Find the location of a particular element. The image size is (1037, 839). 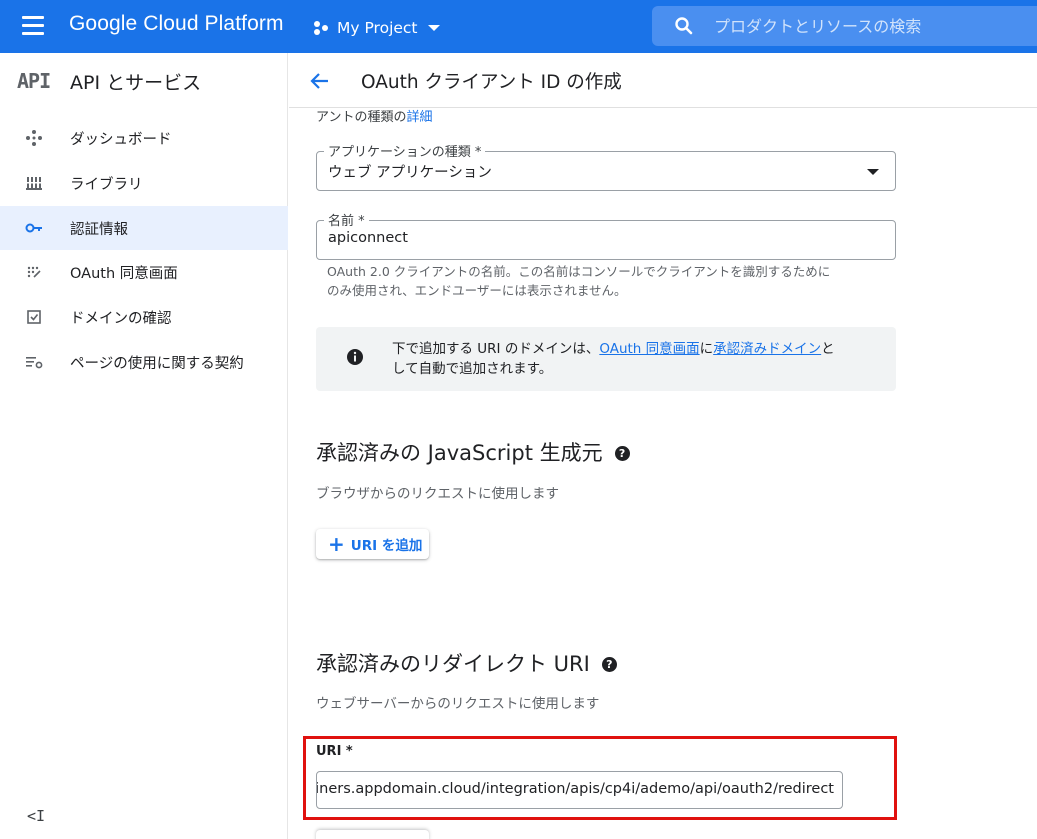

info-text-part: して自動で追加されます。 is located at coordinates (472, 369).